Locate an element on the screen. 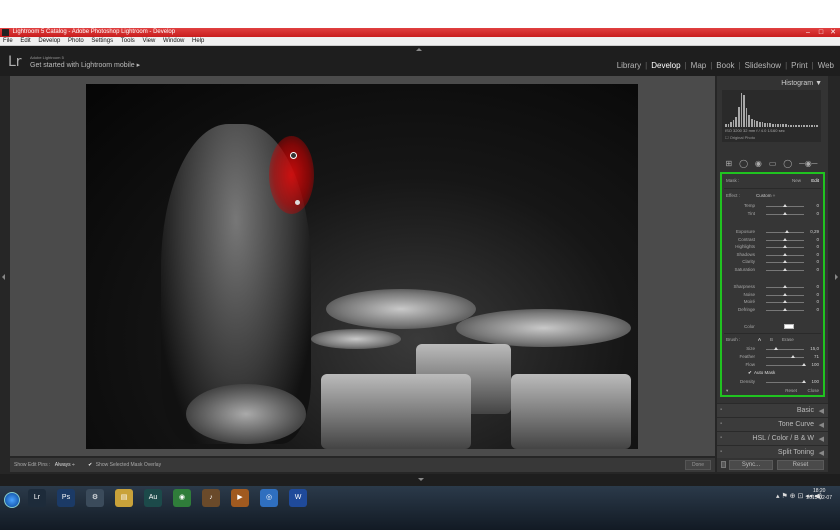  edit-pin is located at coordinates (293, 155).